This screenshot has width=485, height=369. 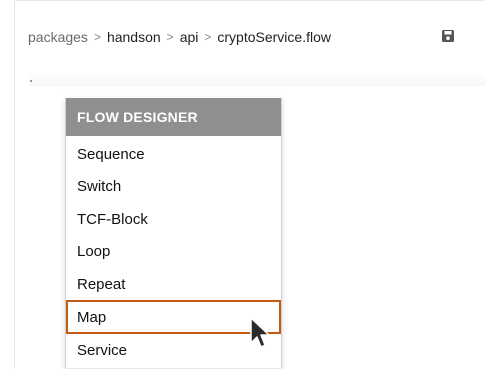 I want to click on breadcrumb-item-packages: packages, so click(x=58, y=37).